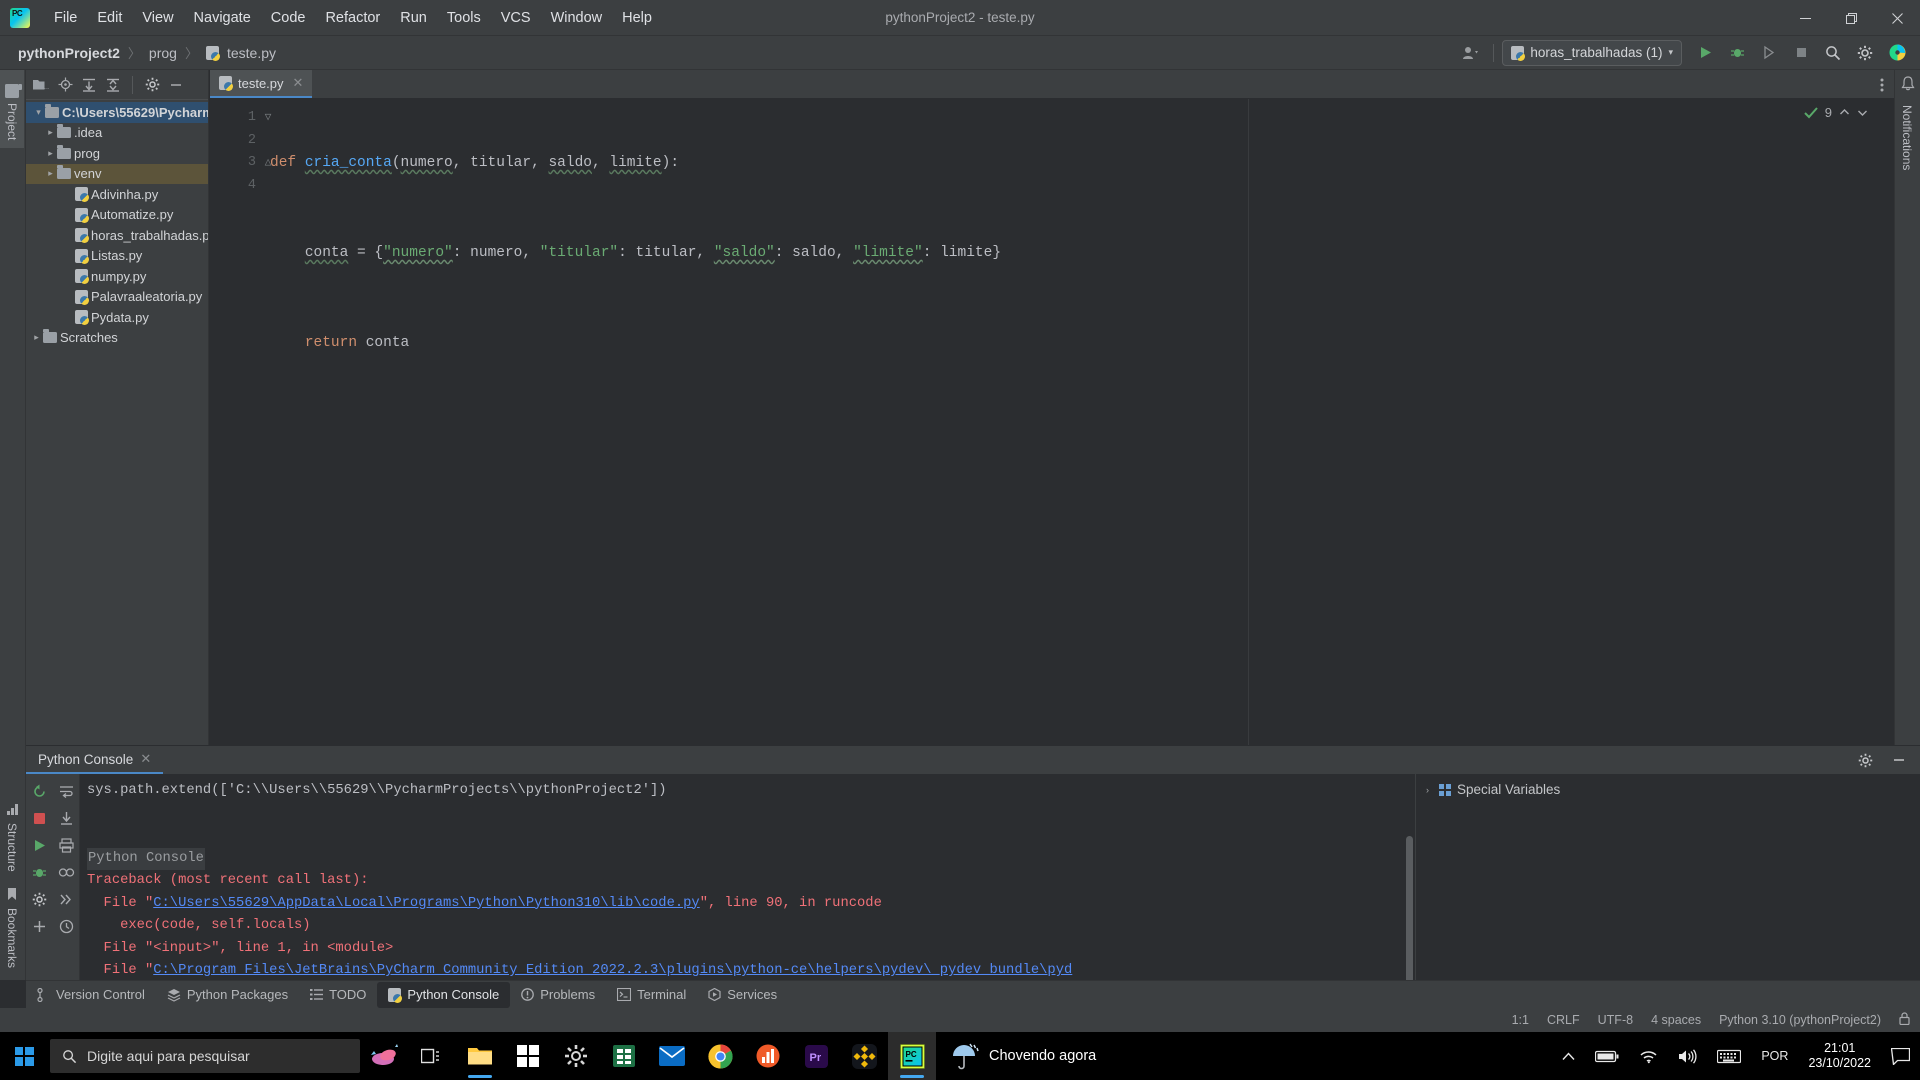  Describe the element at coordinates (1520, 1020) in the screenshot. I see `caret-position: 1:1` at that location.